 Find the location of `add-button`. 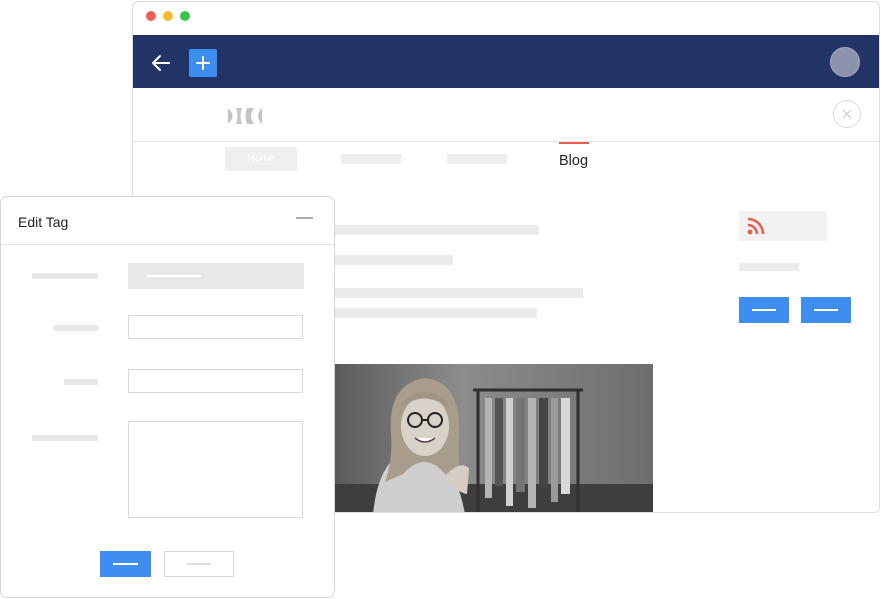

add-button is located at coordinates (203, 63).